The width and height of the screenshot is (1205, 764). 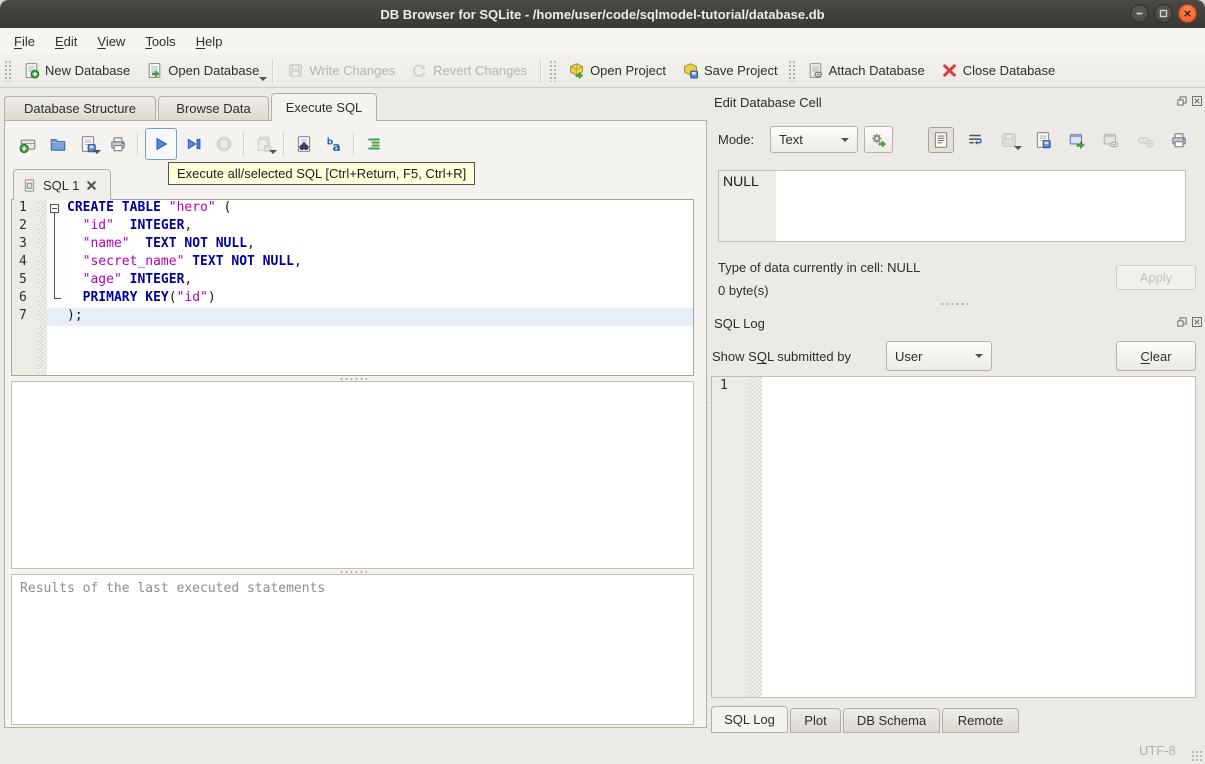 What do you see at coordinates (419, 70) in the screenshot?
I see `revert-changes-icon` at bounding box center [419, 70].